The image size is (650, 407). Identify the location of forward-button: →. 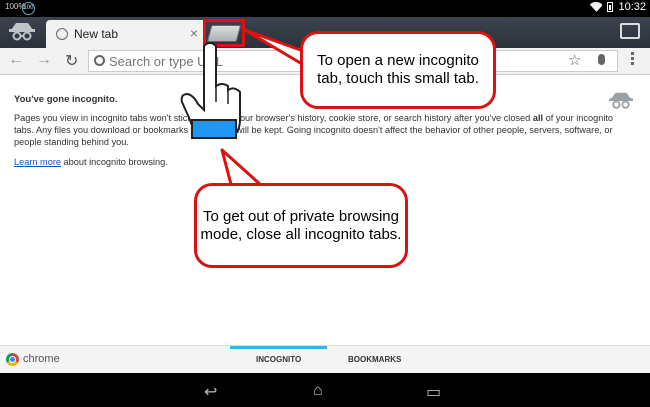
(44, 60).